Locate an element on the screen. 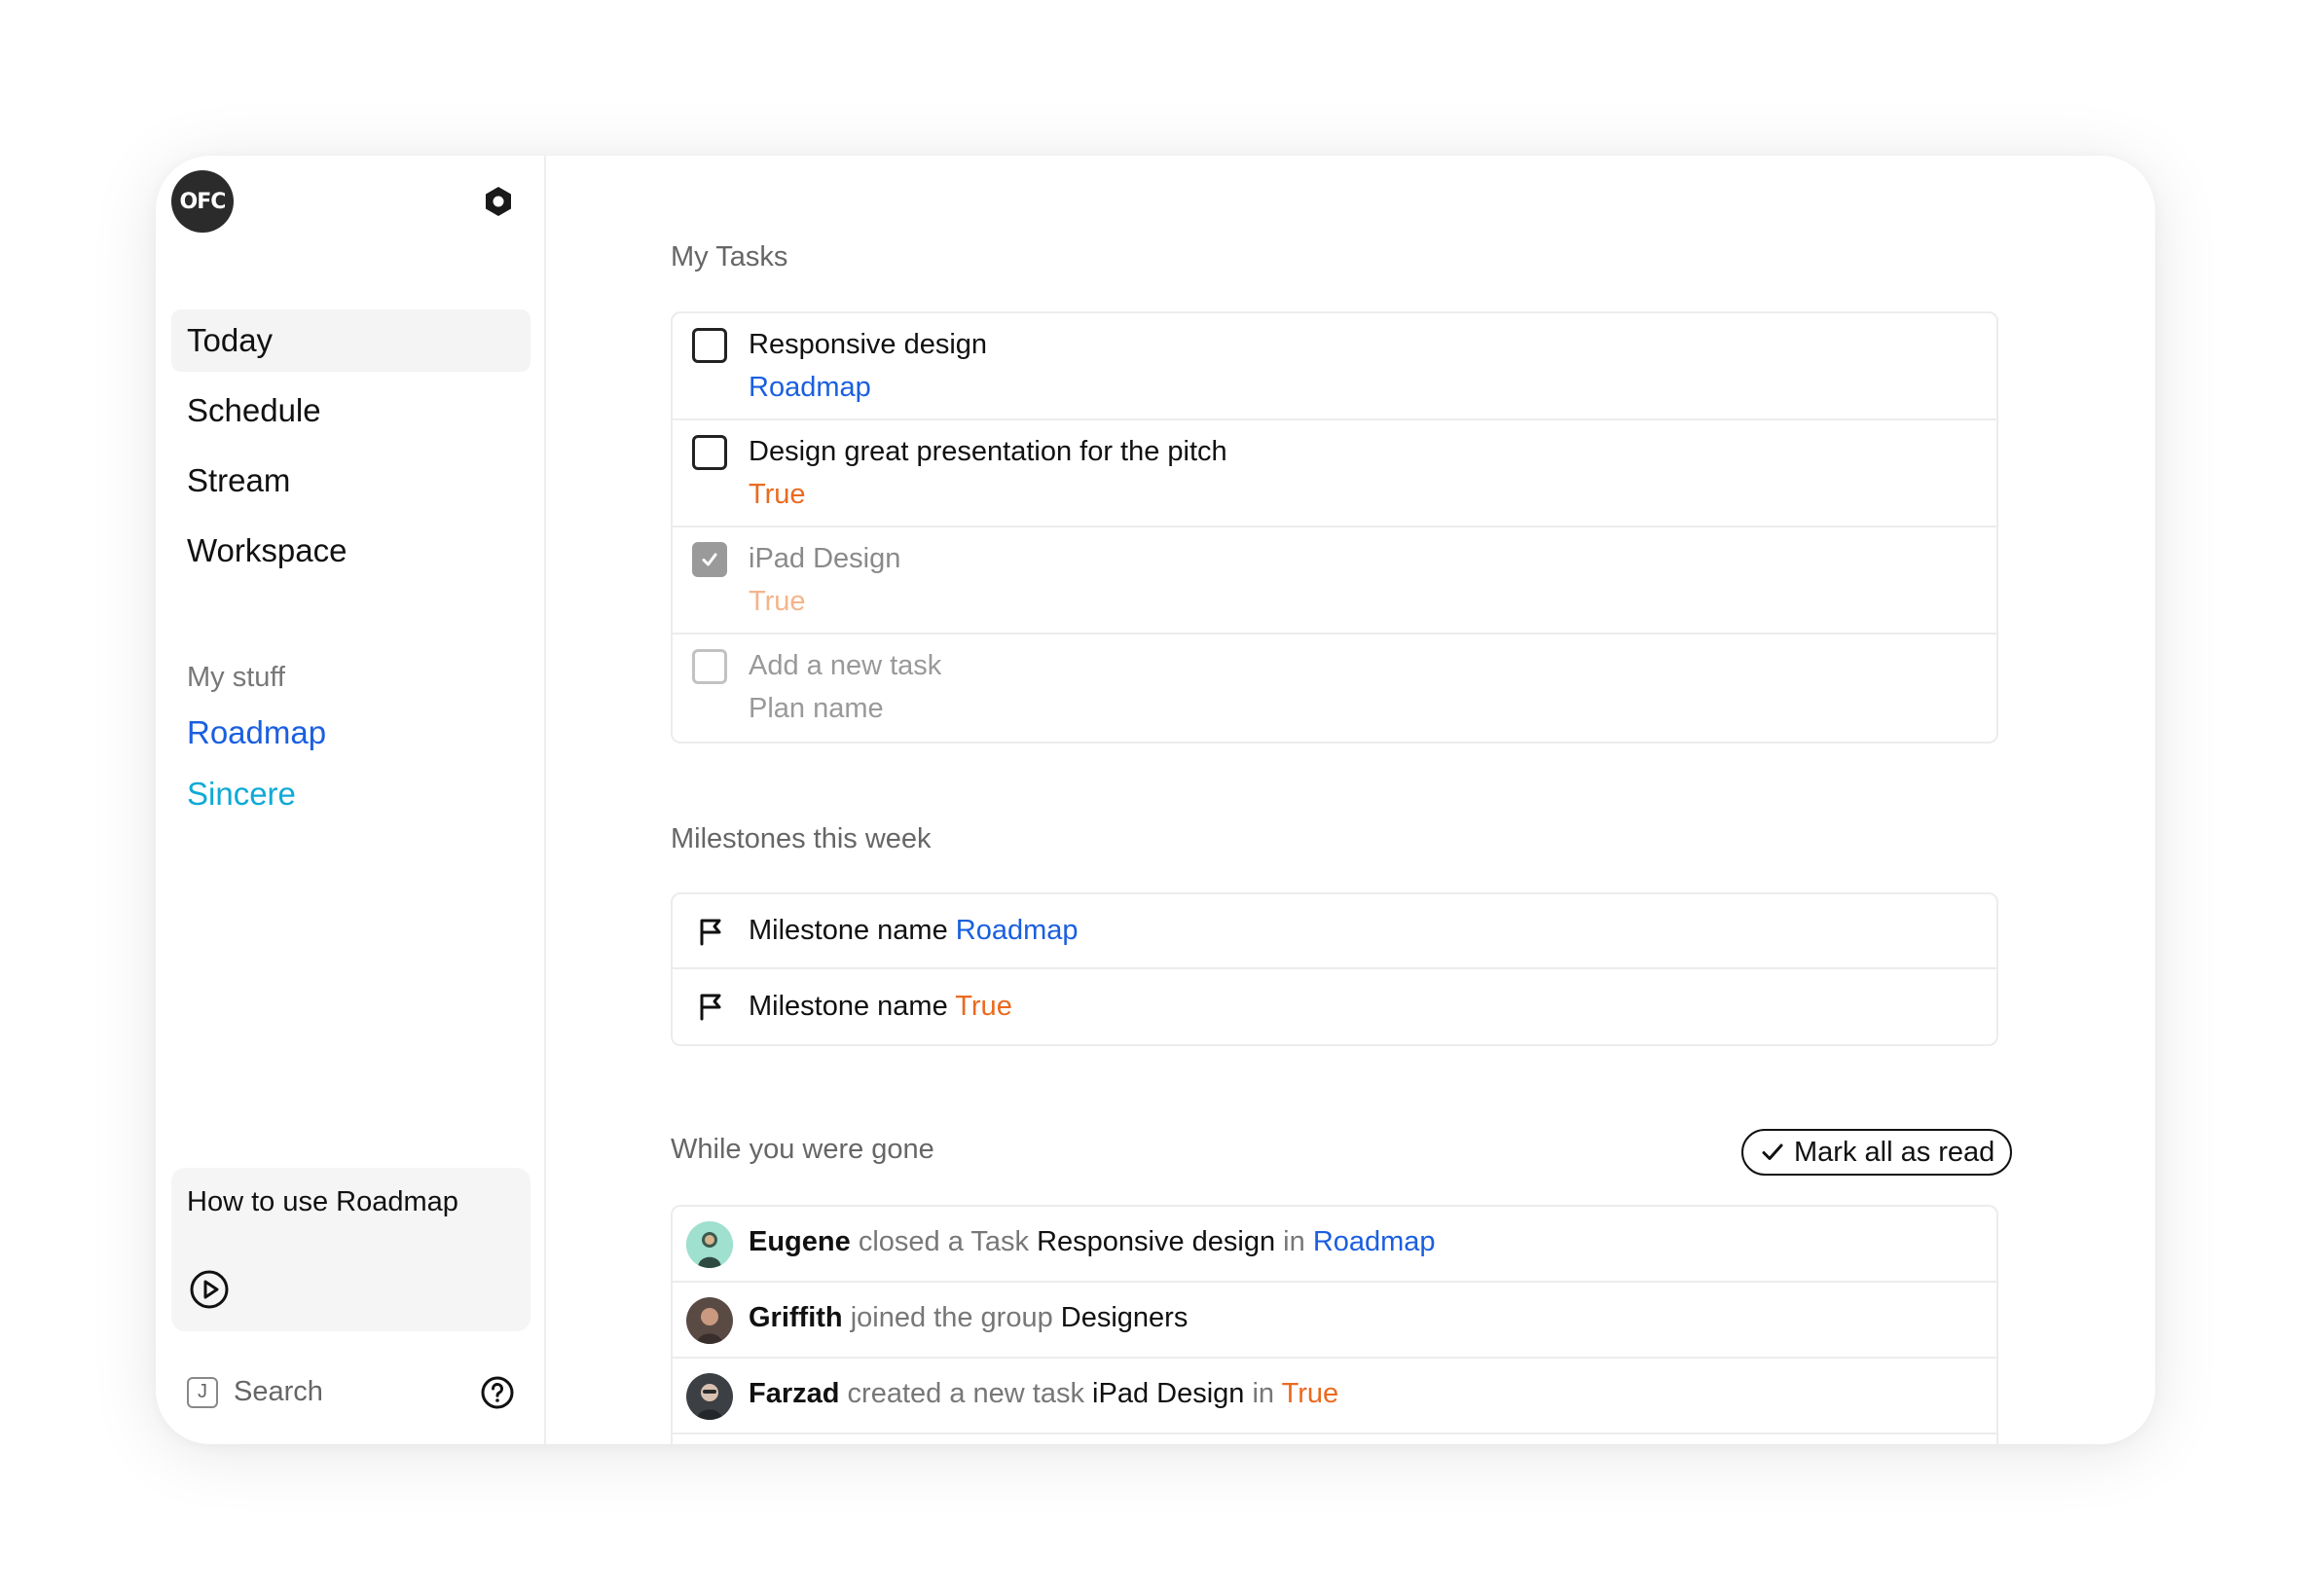 The image size is (2305, 1596). settings-icon is located at coordinates (498, 202).